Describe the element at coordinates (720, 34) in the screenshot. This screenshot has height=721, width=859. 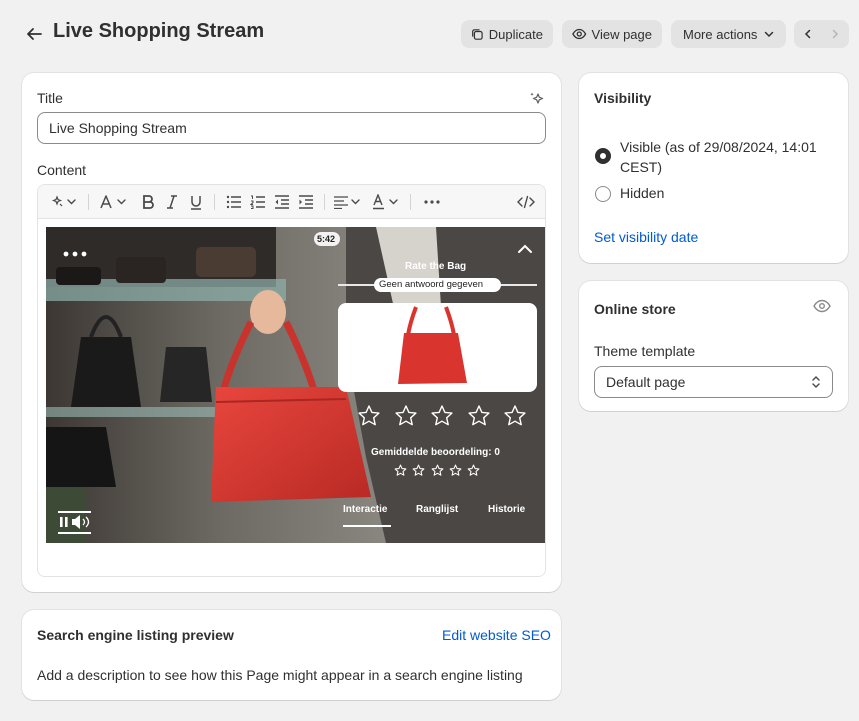
I see `more-actions-label: More actions` at that location.